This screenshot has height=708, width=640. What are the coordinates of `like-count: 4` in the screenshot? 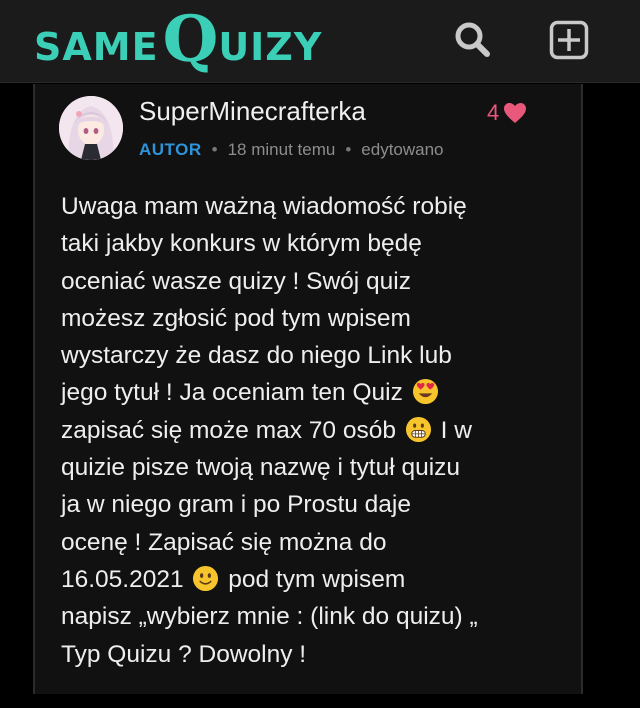 It's located at (493, 112).